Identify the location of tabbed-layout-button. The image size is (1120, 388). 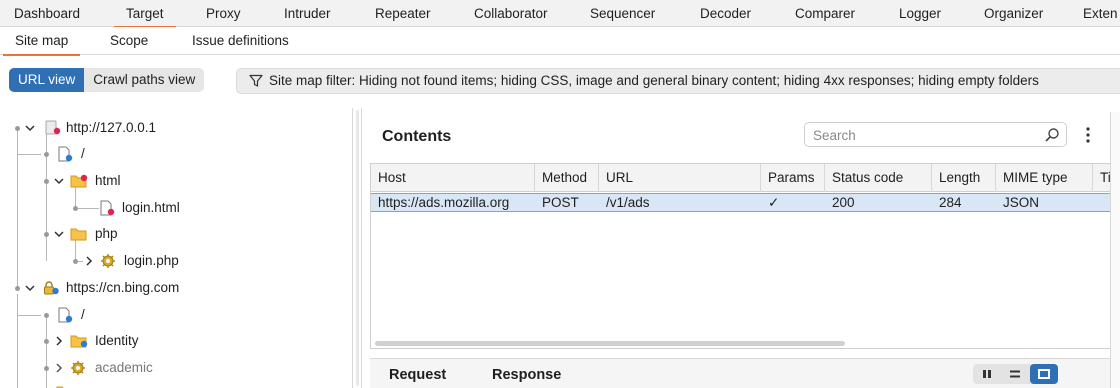
(1044, 374).